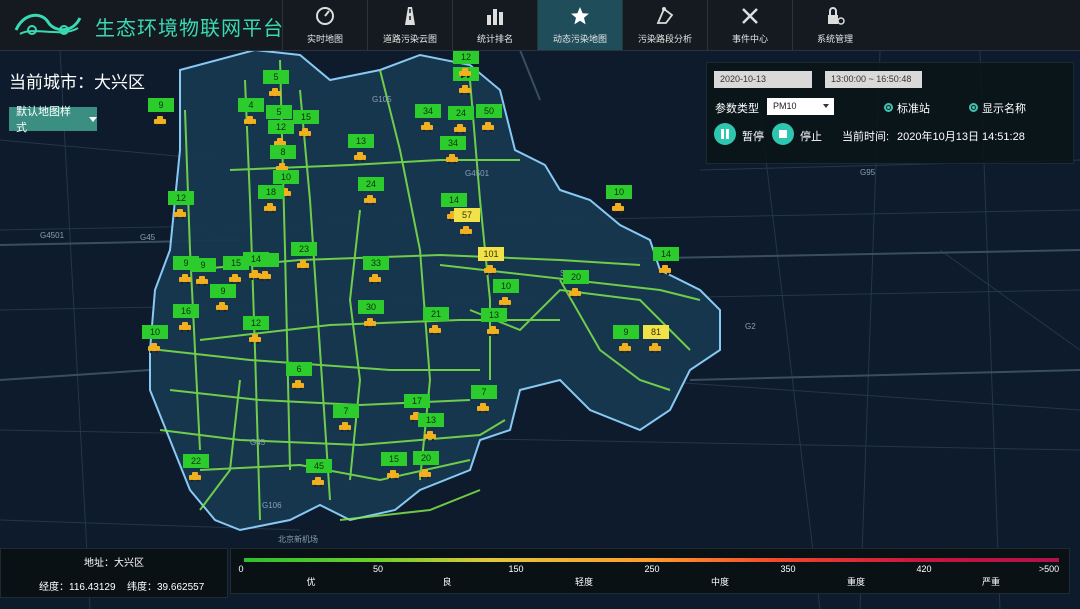 The width and height of the screenshot is (1080, 609). I want to click on legend-category: 重度, so click(856, 582).